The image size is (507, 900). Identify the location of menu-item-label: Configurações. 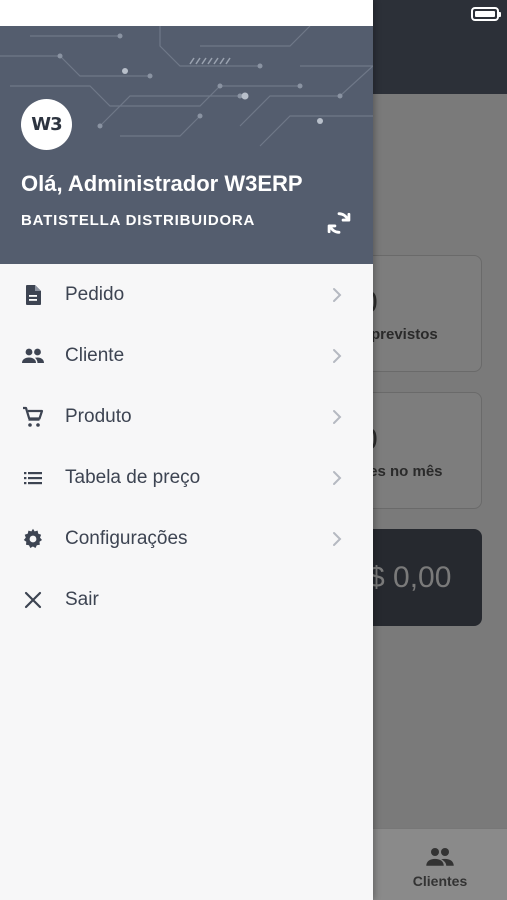
(126, 538).